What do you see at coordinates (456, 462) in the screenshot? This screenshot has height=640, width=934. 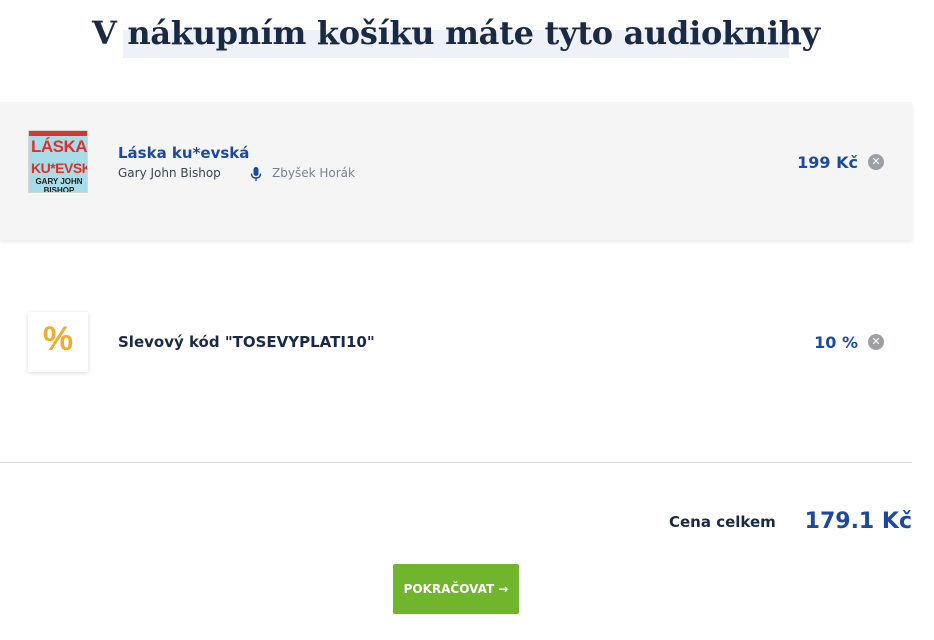 I see `summary-divider` at bounding box center [456, 462].